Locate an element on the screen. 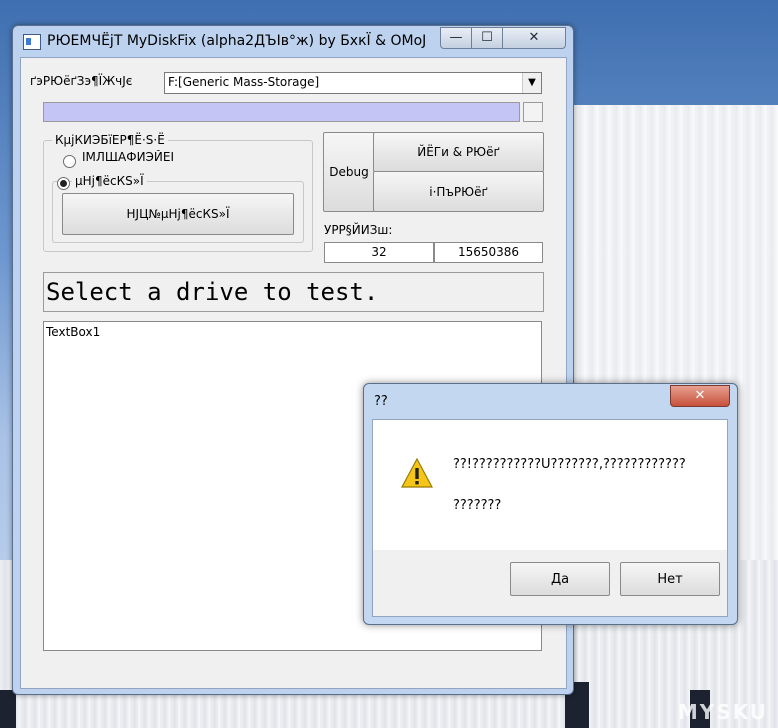 This screenshot has width=778, height=728. background-window is located at coordinates (8, 709).